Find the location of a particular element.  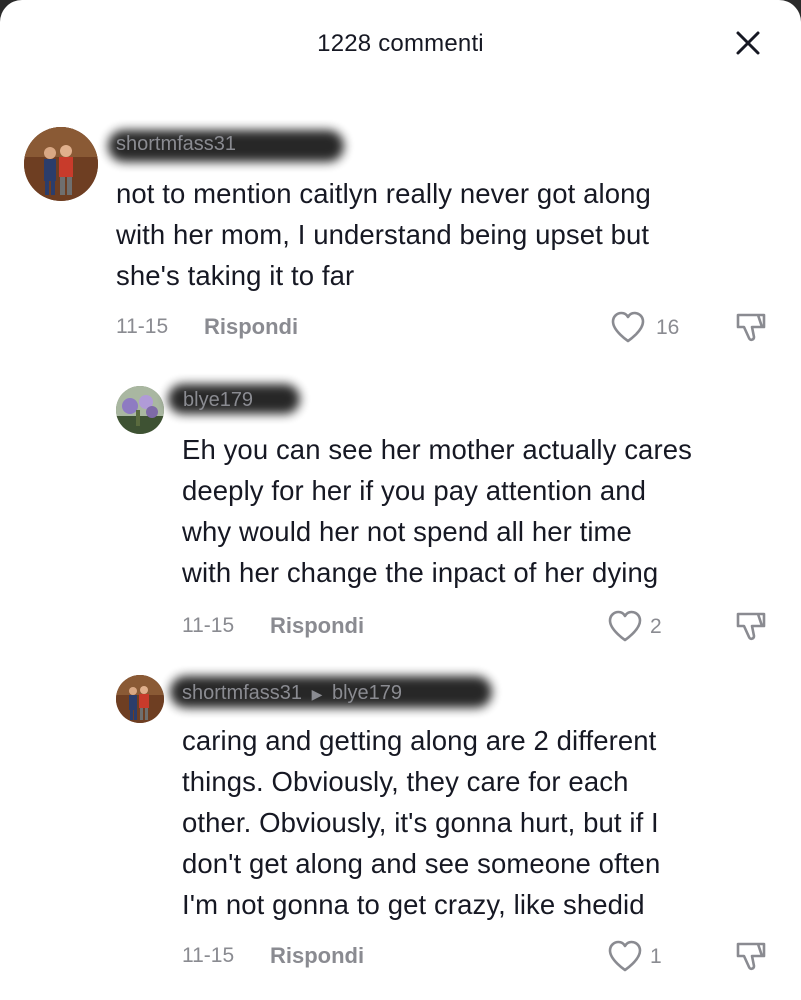

comment-username: shortmfass31 ▶ blye179 is located at coordinates (292, 693).